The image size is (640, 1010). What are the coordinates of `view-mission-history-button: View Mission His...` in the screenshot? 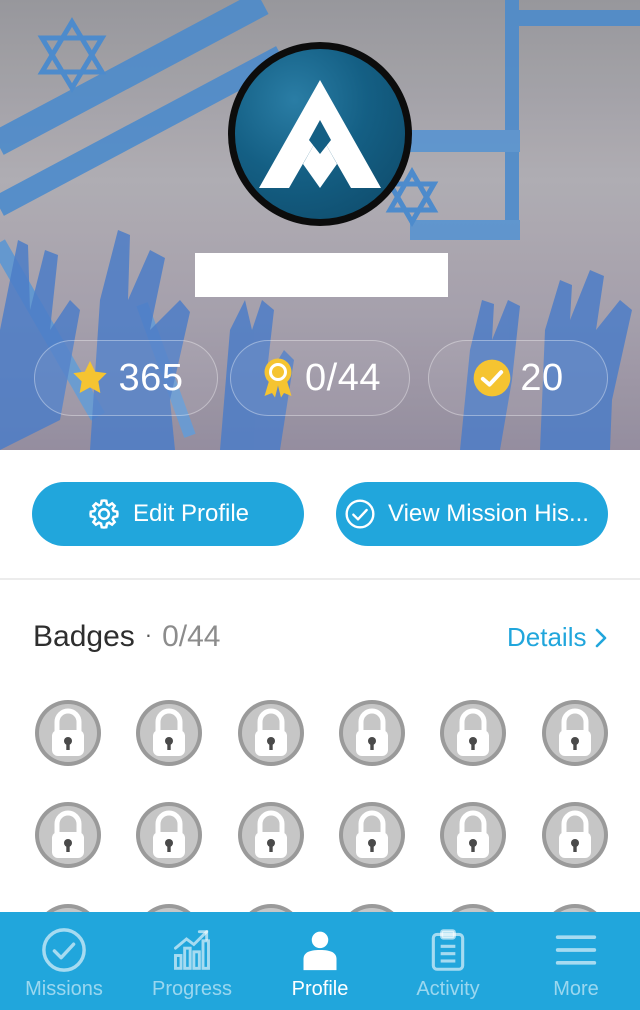 It's located at (472, 514).